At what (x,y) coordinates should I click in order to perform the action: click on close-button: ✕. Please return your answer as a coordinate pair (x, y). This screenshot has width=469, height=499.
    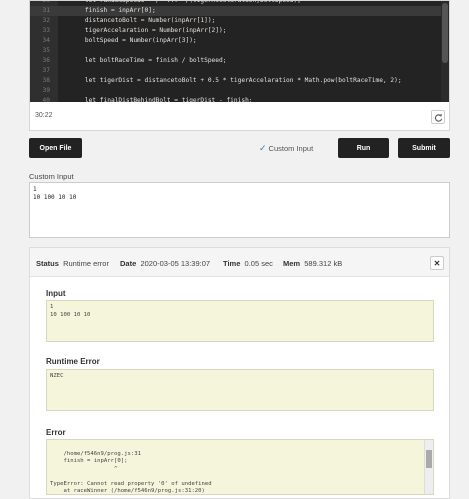
    Looking at the image, I should click on (437, 263).